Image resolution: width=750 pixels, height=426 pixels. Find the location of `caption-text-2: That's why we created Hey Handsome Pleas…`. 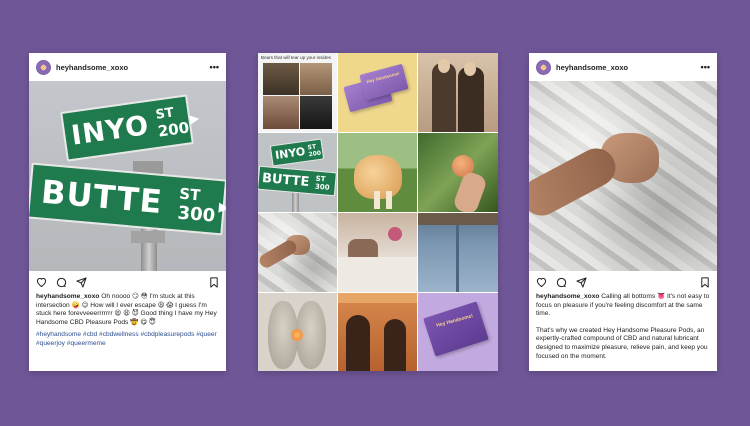

caption-text-2: That's why we created Hey Handsome Pleas… is located at coordinates (622, 343).